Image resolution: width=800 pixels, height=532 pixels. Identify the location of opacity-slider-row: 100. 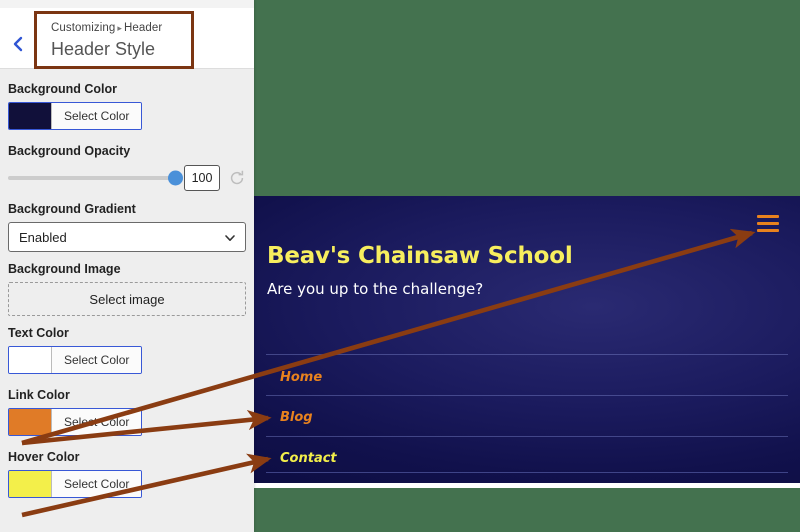
(127, 178).